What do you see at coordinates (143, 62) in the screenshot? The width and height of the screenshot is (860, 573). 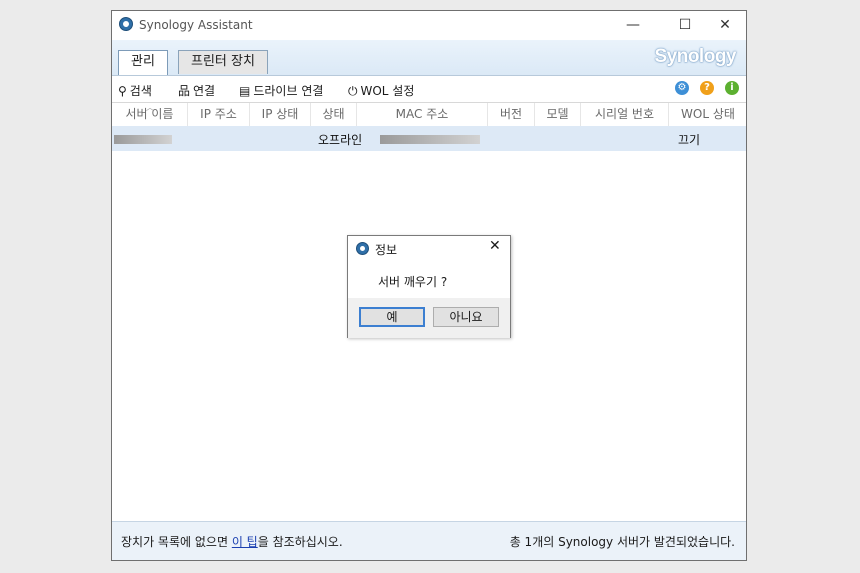 I see `tab-management: 관리` at bounding box center [143, 62].